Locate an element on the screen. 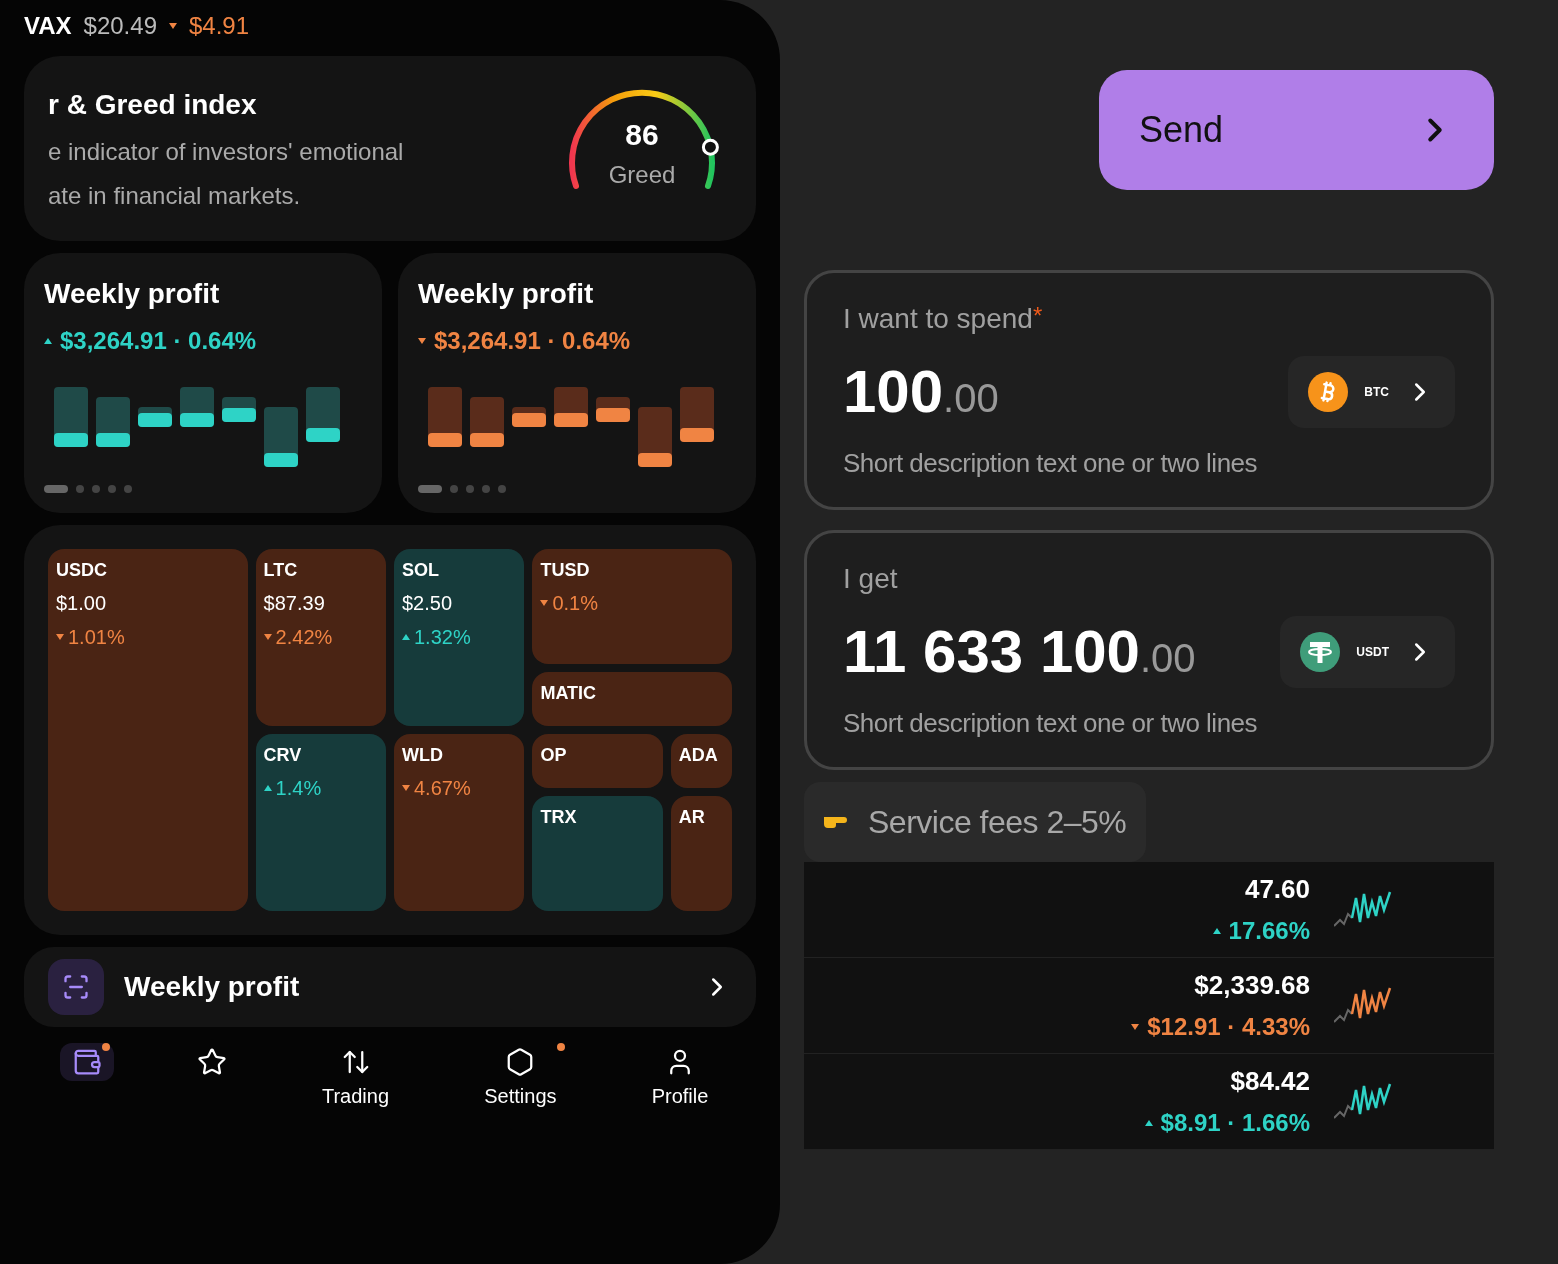  tether-icon is located at coordinates (1320, 651).